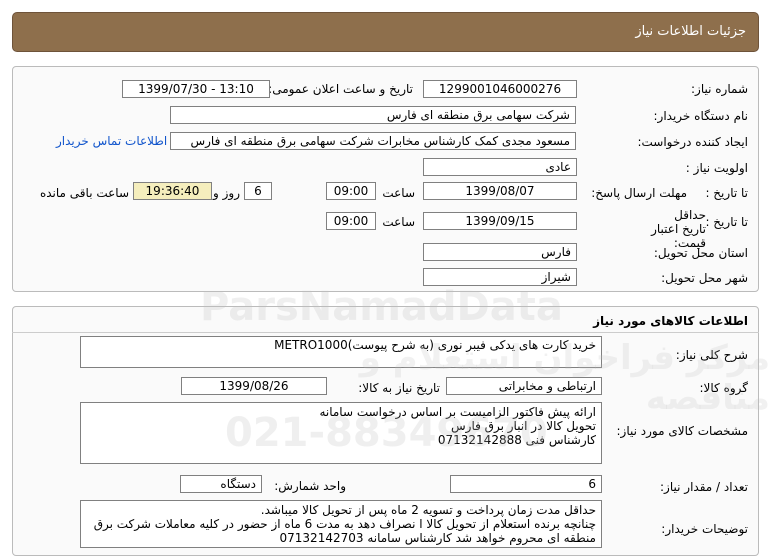 The image size is (770, 556). I want to click on specs-label: مشخصات کالای مورد نیاز:, so click(682, 431).